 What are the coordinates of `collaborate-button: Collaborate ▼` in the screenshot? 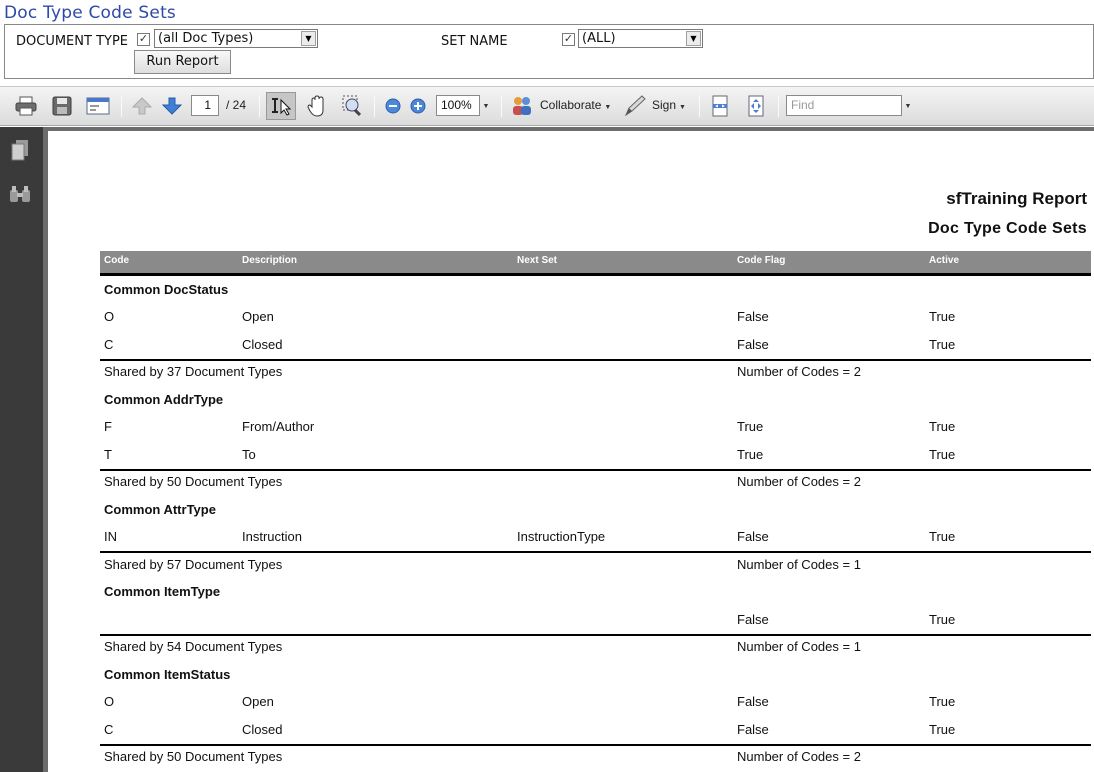 It's located at (575, 105).